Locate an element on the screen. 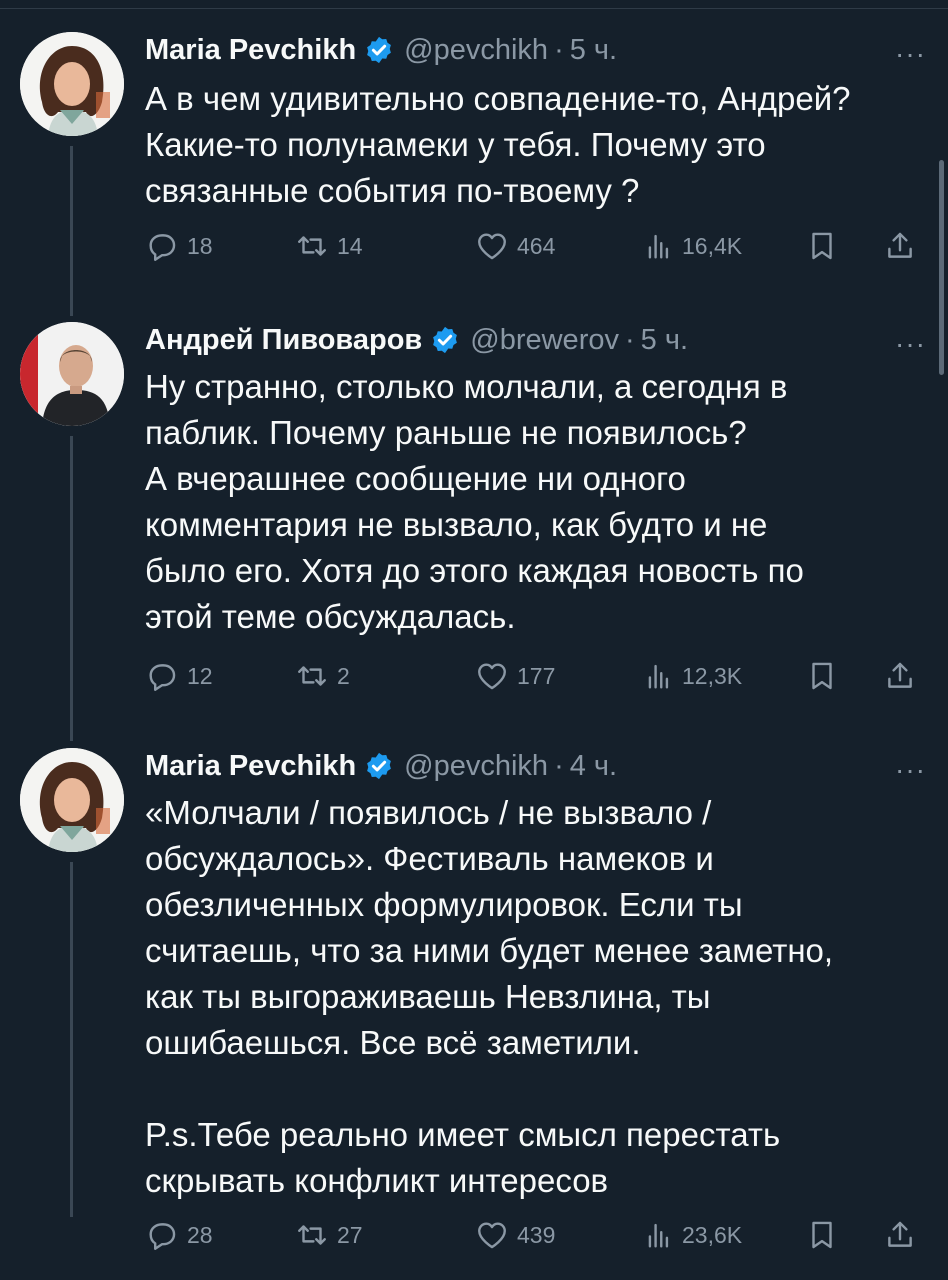 The image size is (948, 1280). tweet-actions: 12 2 177 12,3K is located at coordinates (535, 676).